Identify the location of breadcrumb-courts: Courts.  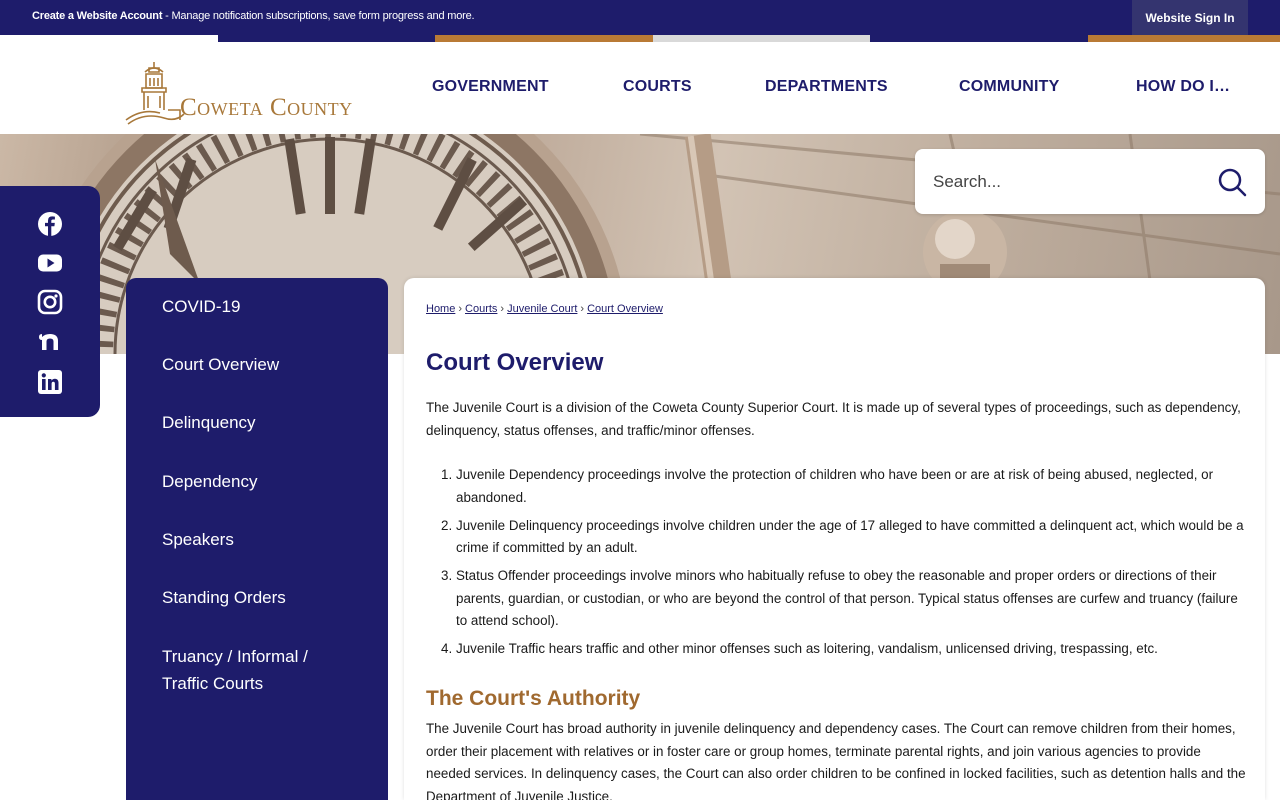
(481, 309).